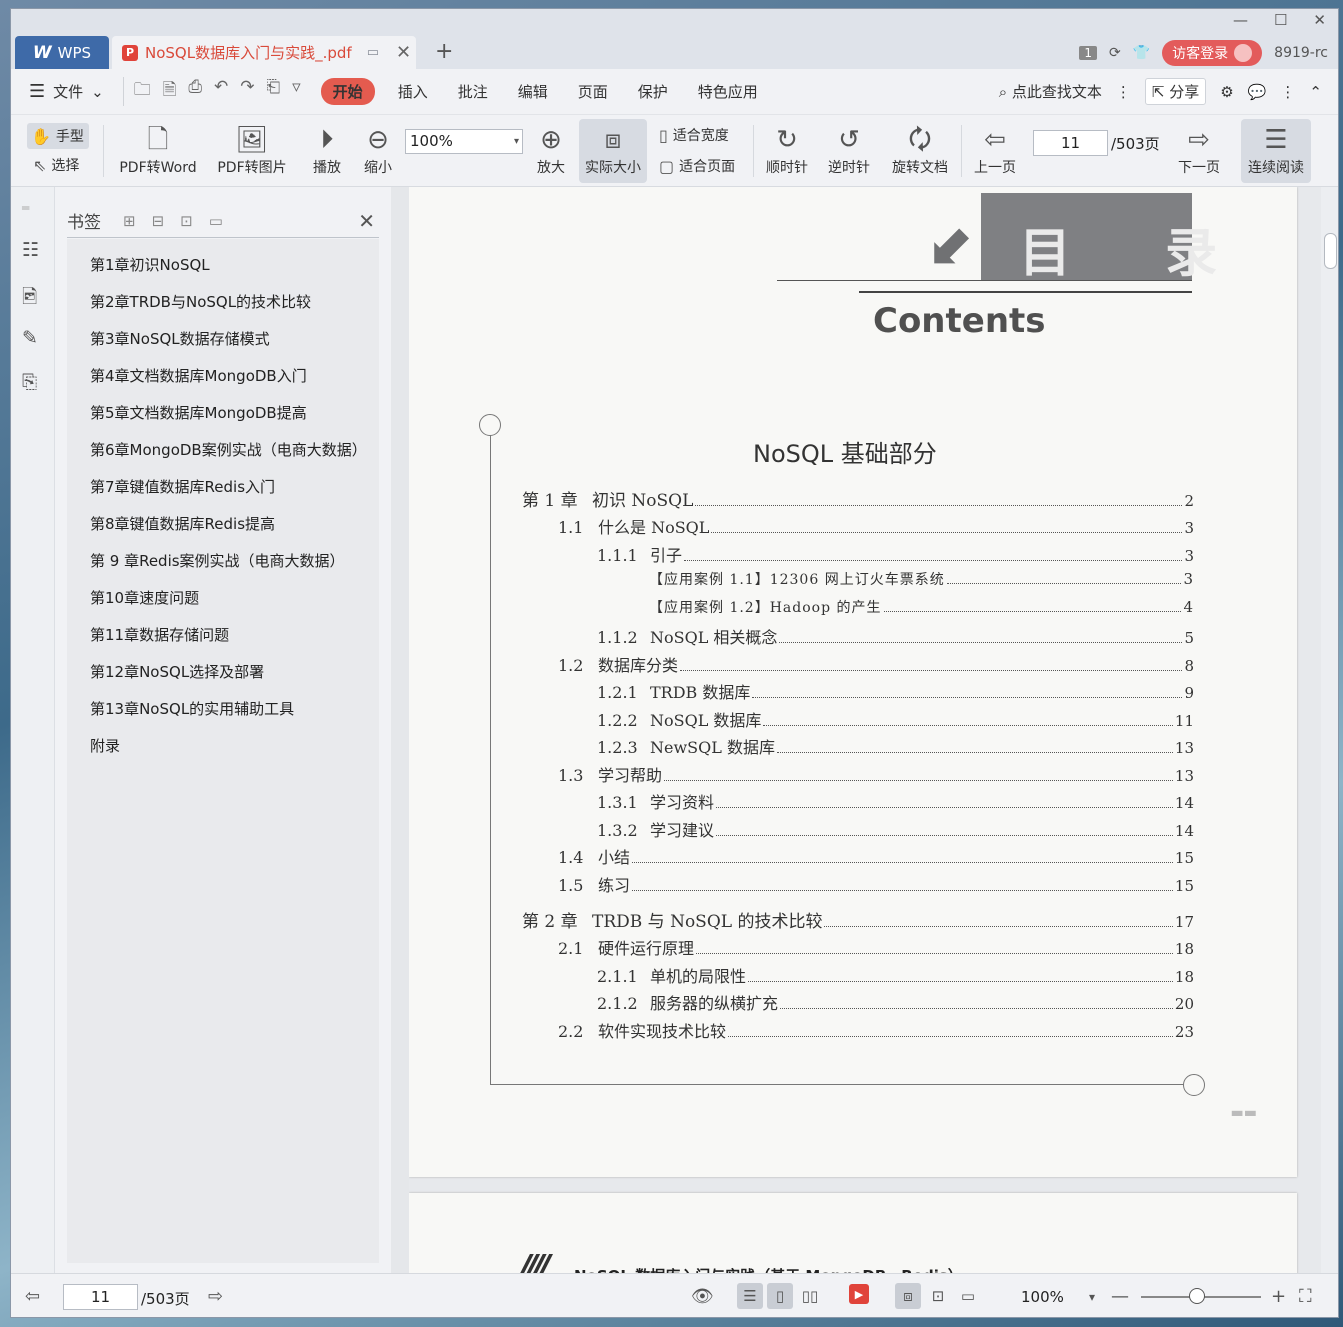 This screenshot has width=1343, height=1327. I want to click on undo-icon: ↶, so click(221, 91).